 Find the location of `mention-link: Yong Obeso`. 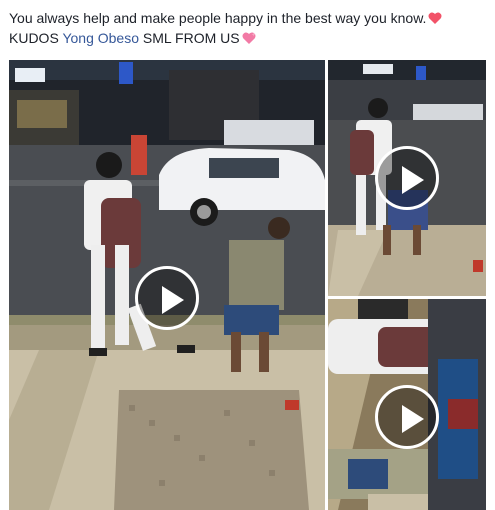

mention-link: Yong Obeso is located at coordinates (100, 38).